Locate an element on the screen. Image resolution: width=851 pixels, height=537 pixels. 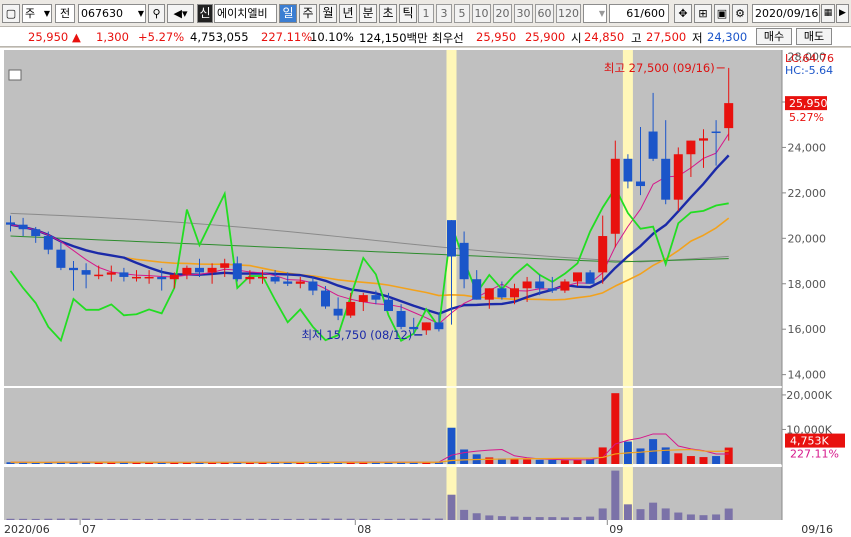
y-tick-label: 16,000 is located at coordinates (807, 329).